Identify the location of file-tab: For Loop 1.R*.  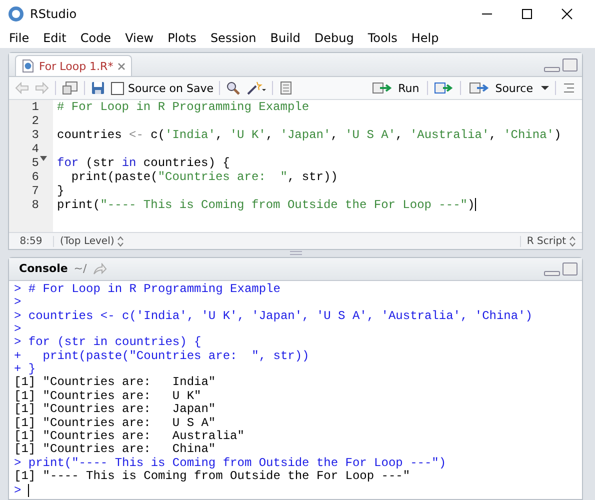
(73, 65).